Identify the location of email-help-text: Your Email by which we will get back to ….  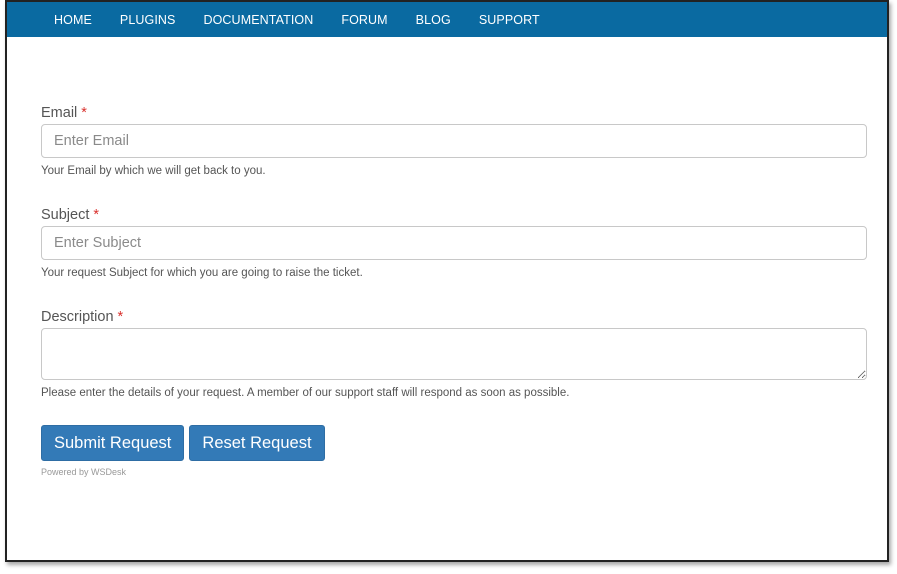
(153, 171).